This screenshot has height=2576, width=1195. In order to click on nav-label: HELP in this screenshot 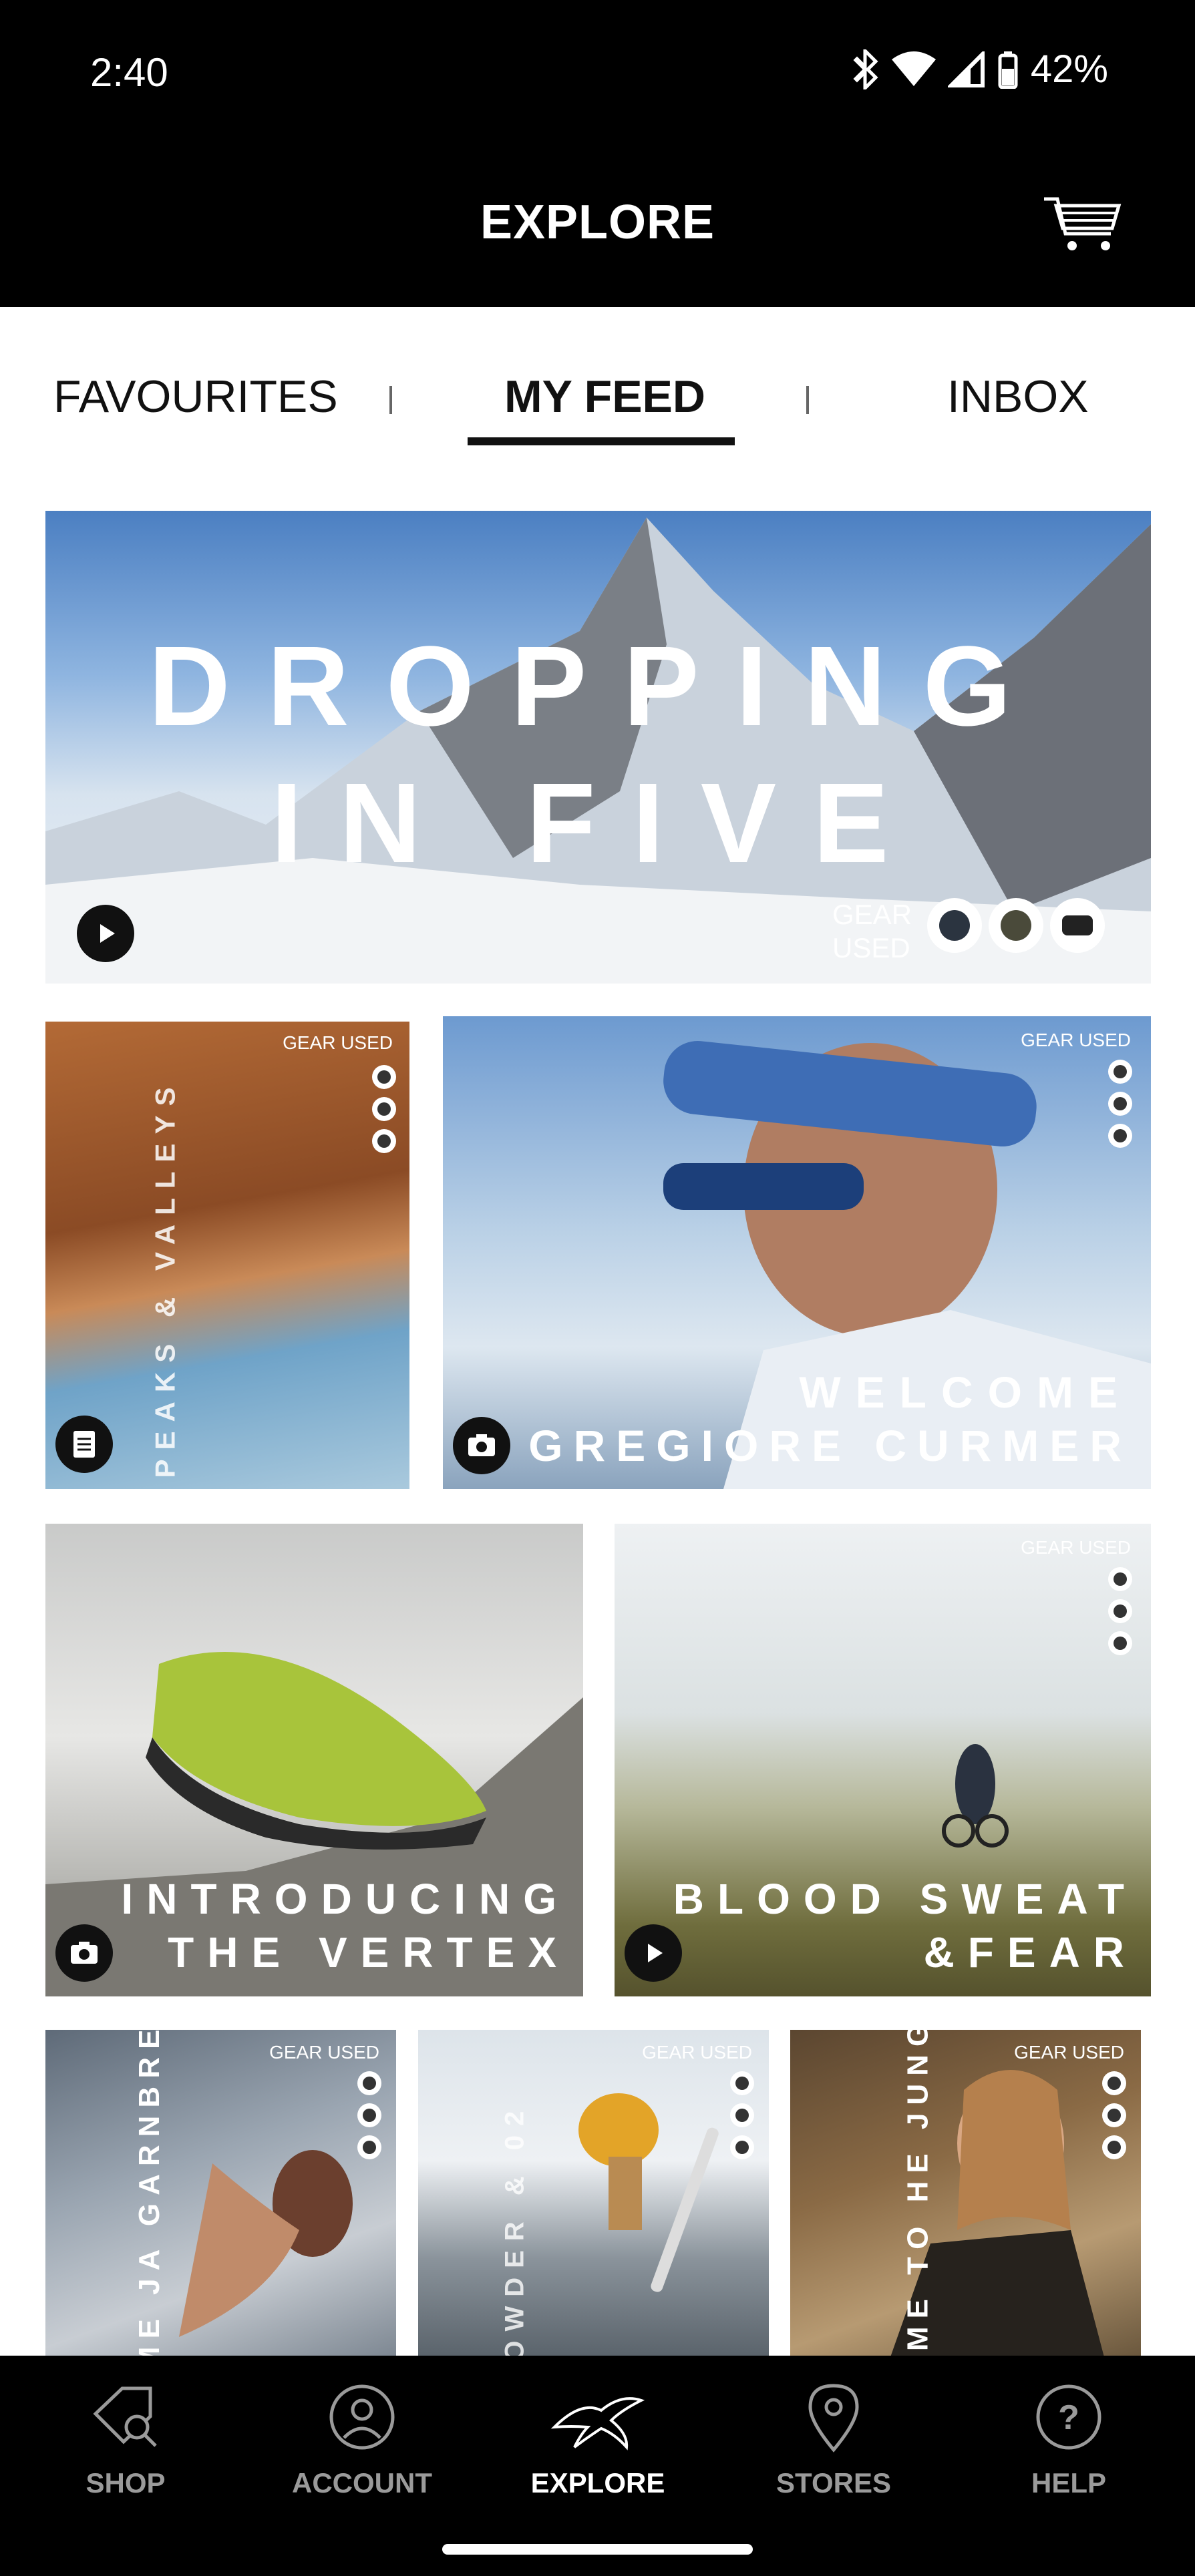, I will do `click(1068, 2483)`.